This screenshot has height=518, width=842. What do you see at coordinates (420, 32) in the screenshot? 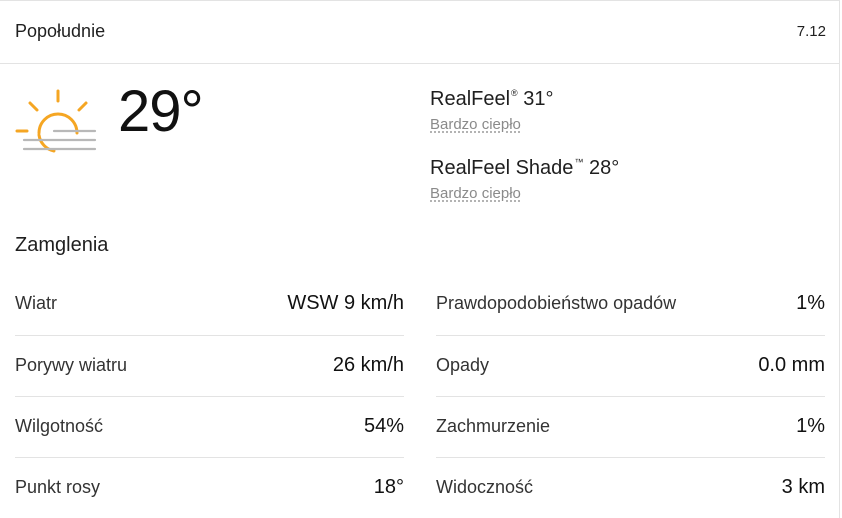
I see `card-header: Popołudnie 7.12` at bounding box center [420, 32].